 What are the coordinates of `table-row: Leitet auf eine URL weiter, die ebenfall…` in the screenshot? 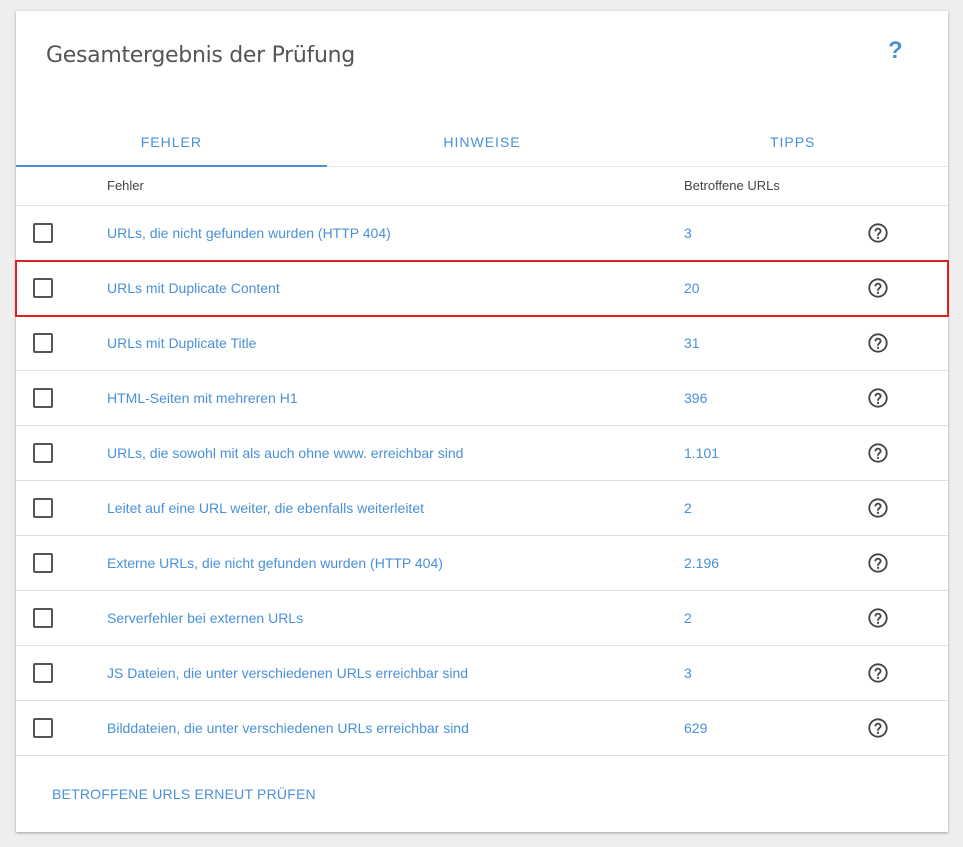 It's located at (482, 508).